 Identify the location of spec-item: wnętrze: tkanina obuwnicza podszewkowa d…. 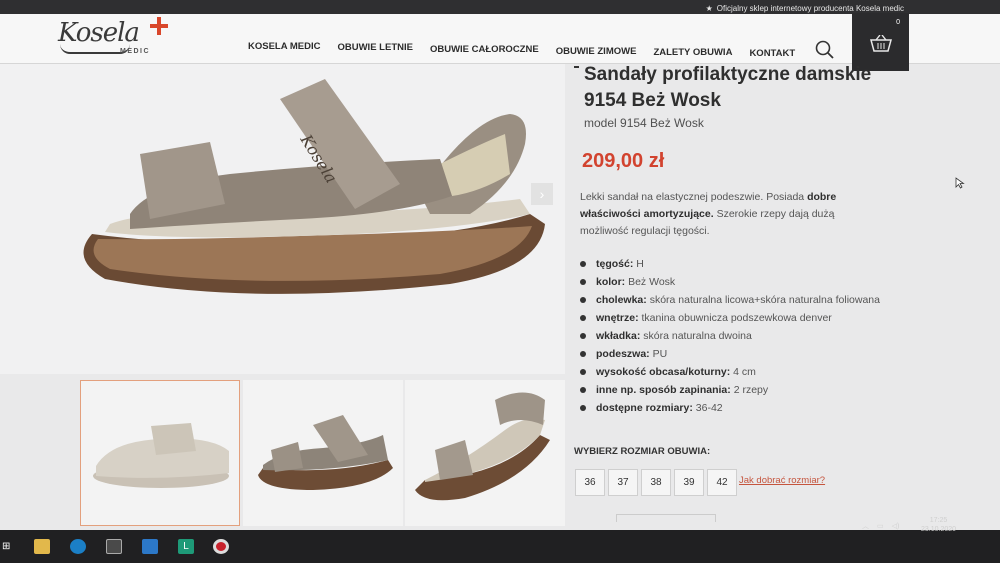
(730, 318).